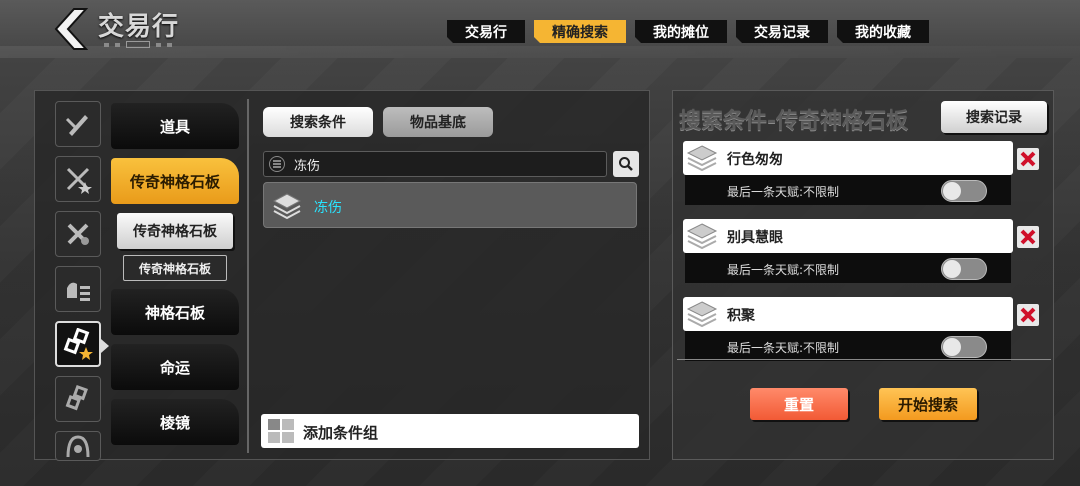 The image size is (1080, 486). What do you see at coordinates (175, 422) in the screenshot?
I see `category-prism: 棱镜` at bounding box center [175, 422].